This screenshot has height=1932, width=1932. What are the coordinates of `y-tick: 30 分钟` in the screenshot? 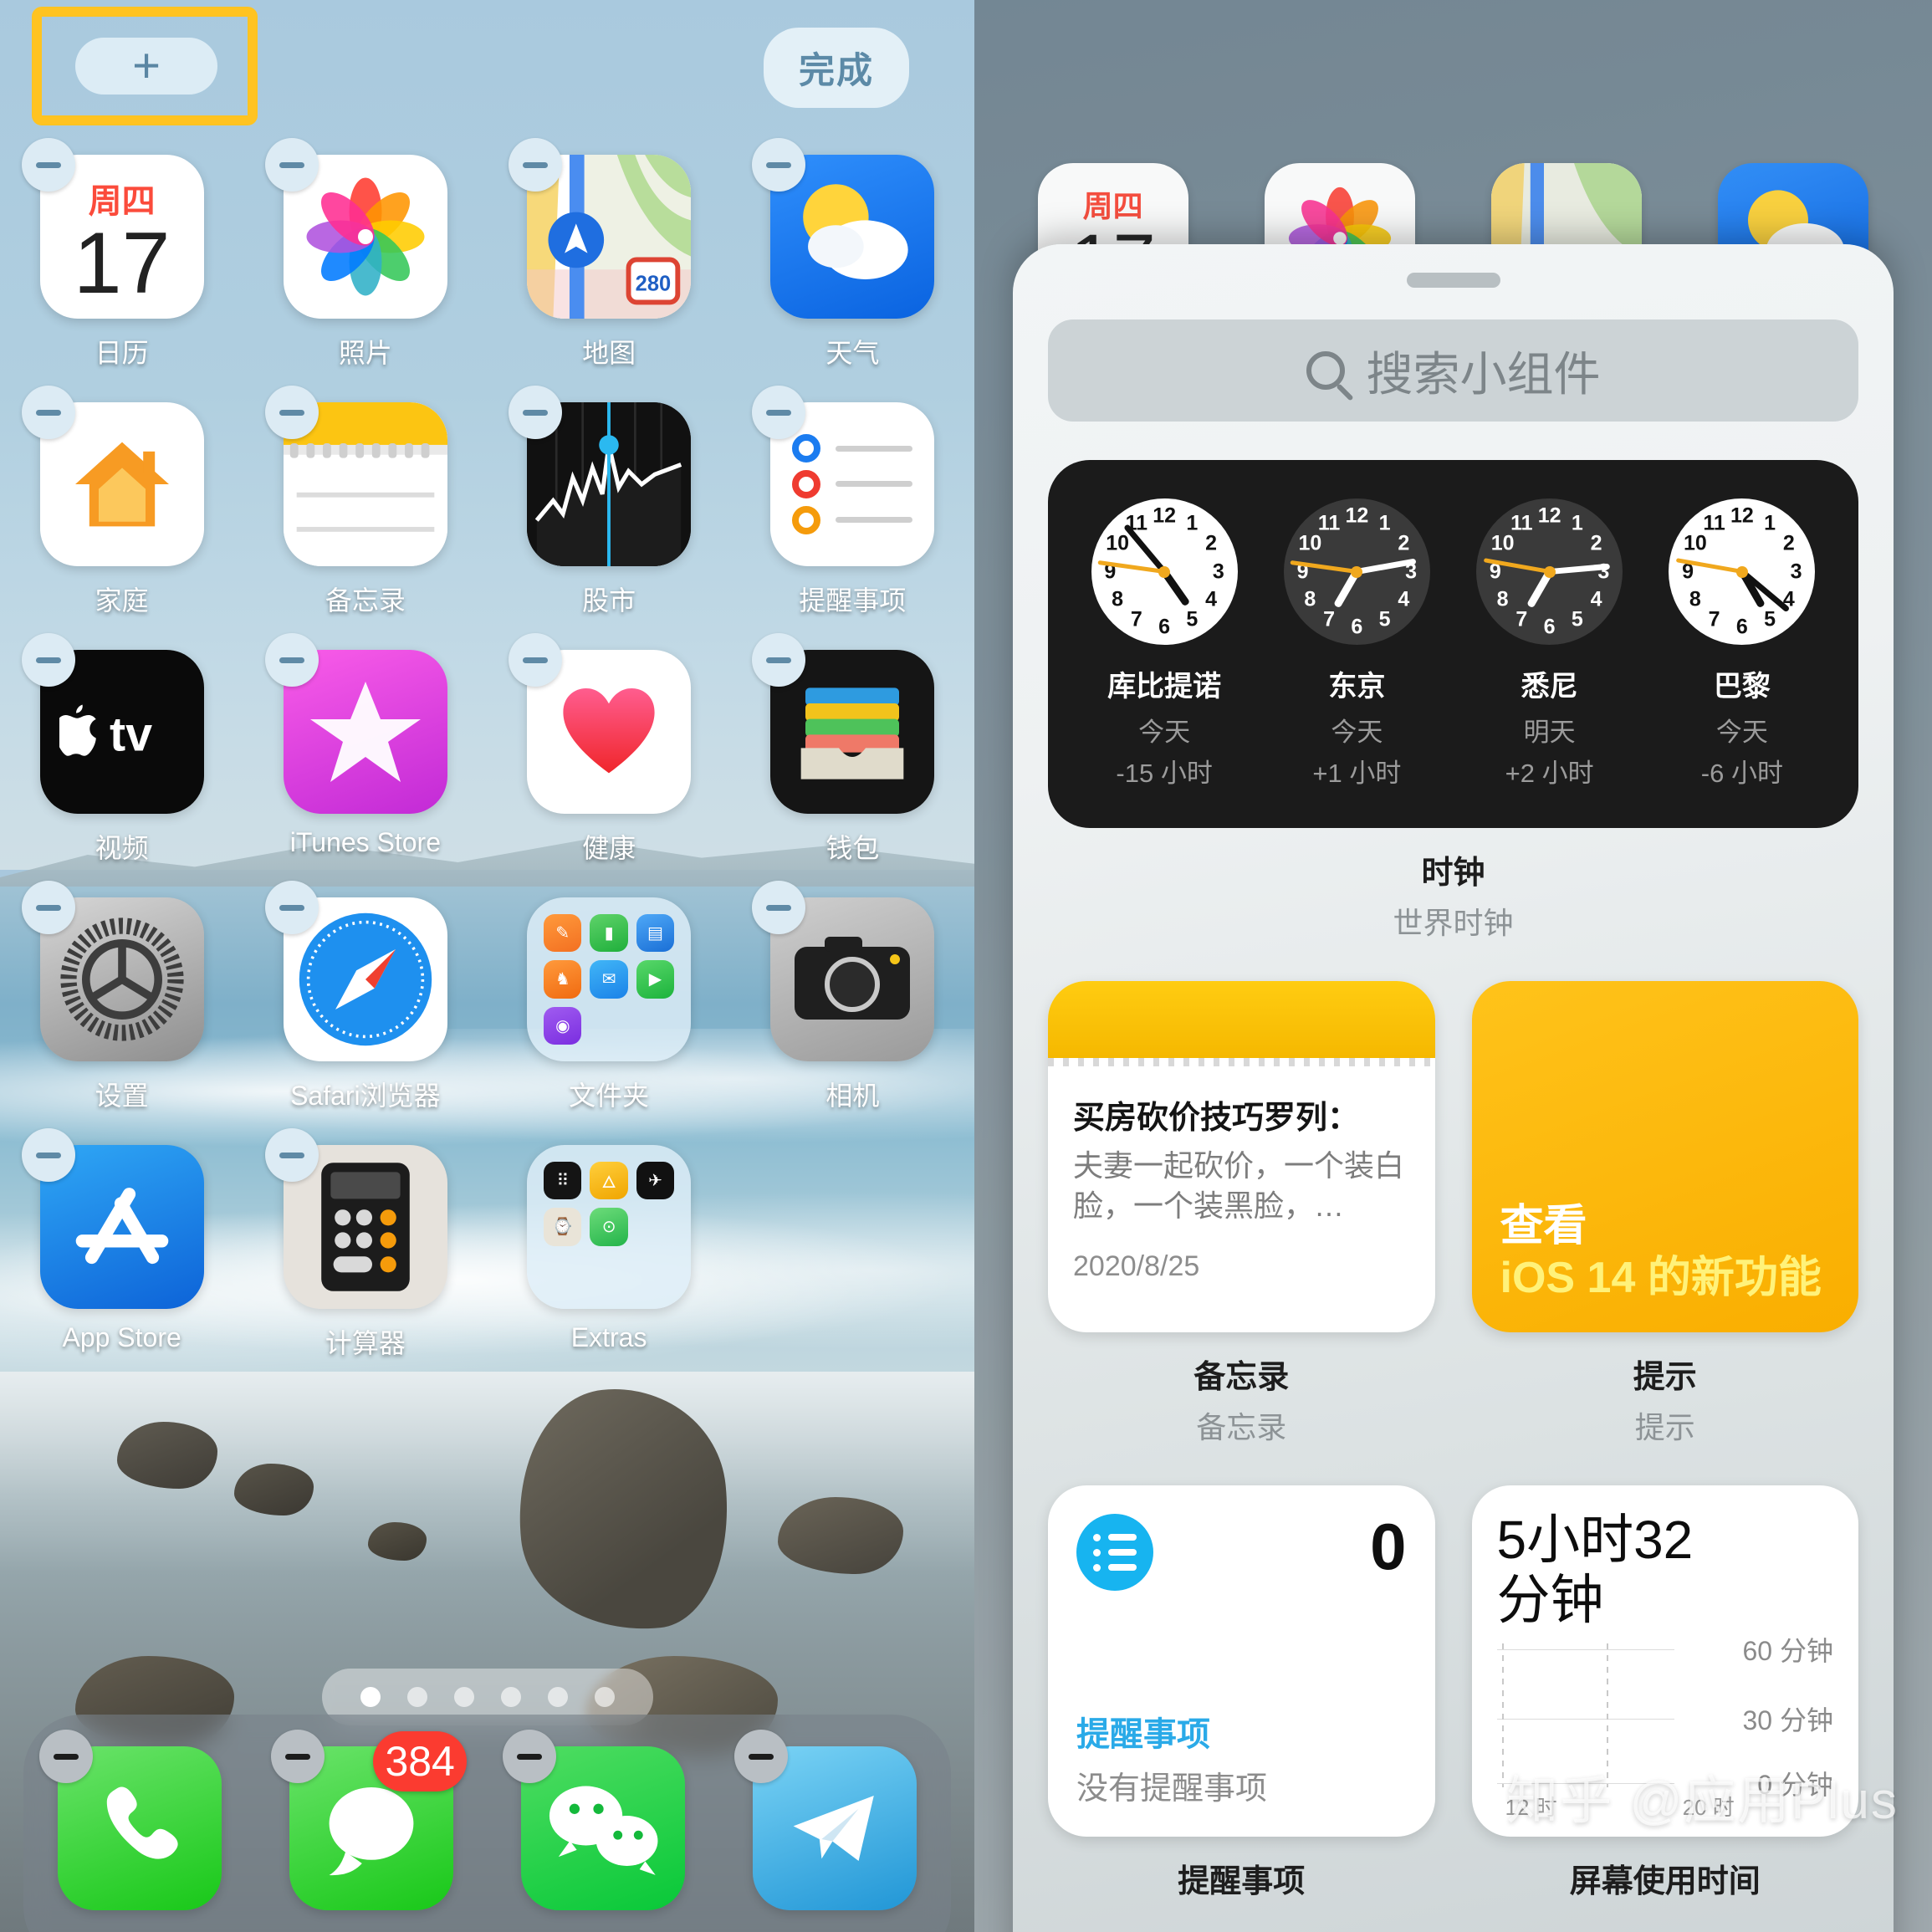 It's located at (1788, 1720).